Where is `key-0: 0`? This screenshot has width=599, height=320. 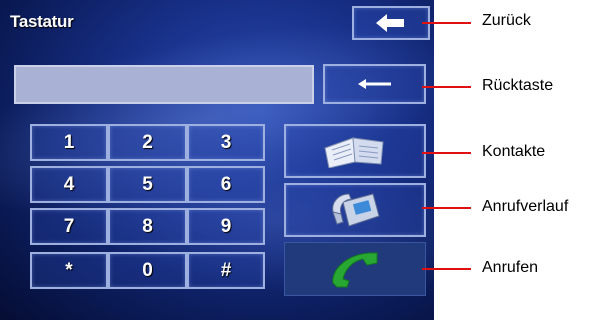 key-0: 0 is located at coordinates (147, 270).